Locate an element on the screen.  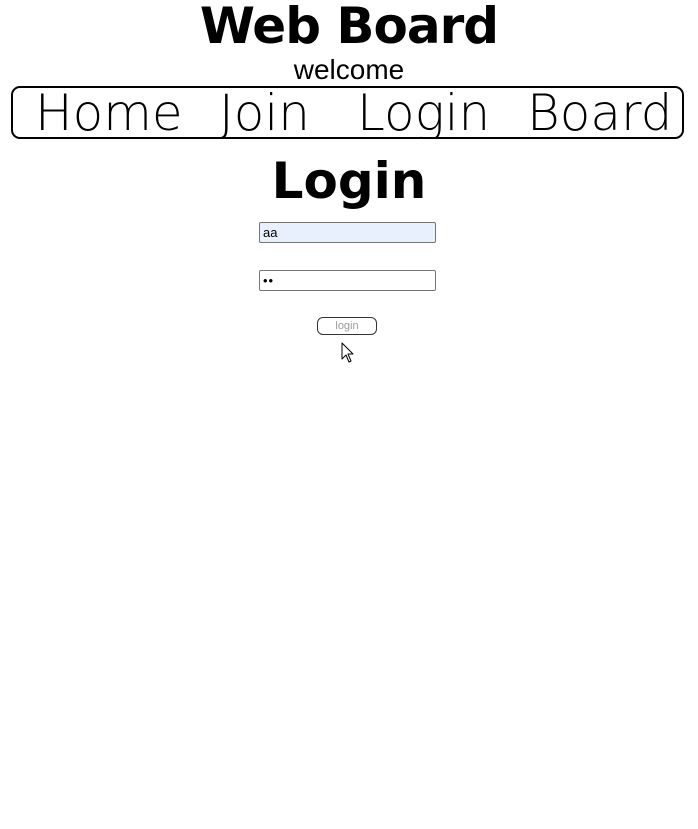
password-input is located at coordinates (347, 280).